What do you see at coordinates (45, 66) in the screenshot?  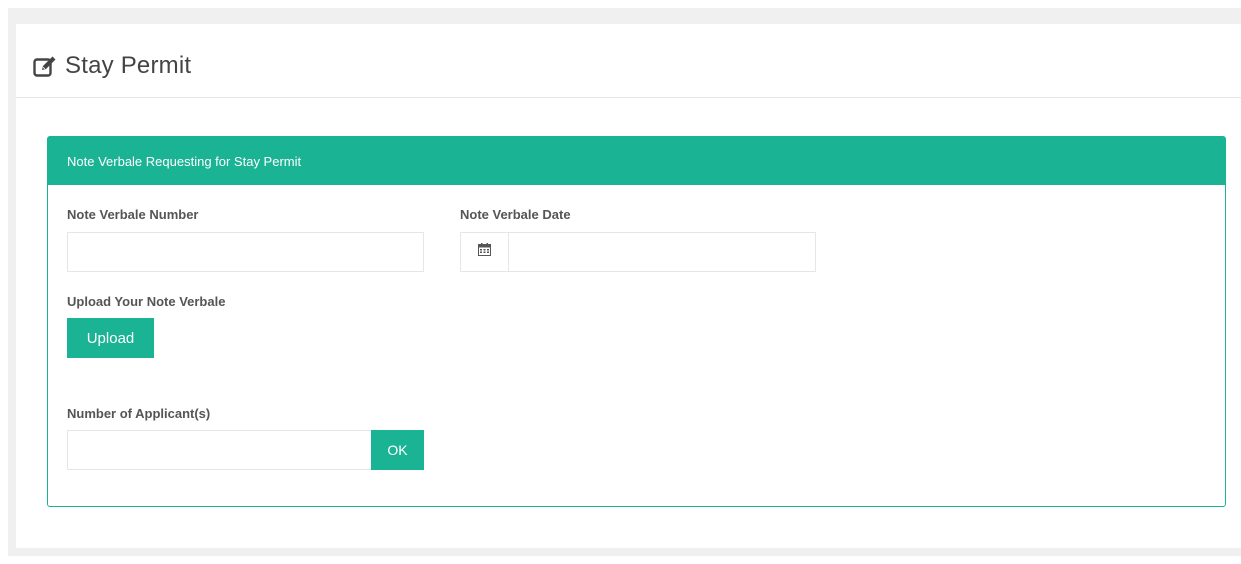 I see `edit-icon` at bounding box center [45, 66].